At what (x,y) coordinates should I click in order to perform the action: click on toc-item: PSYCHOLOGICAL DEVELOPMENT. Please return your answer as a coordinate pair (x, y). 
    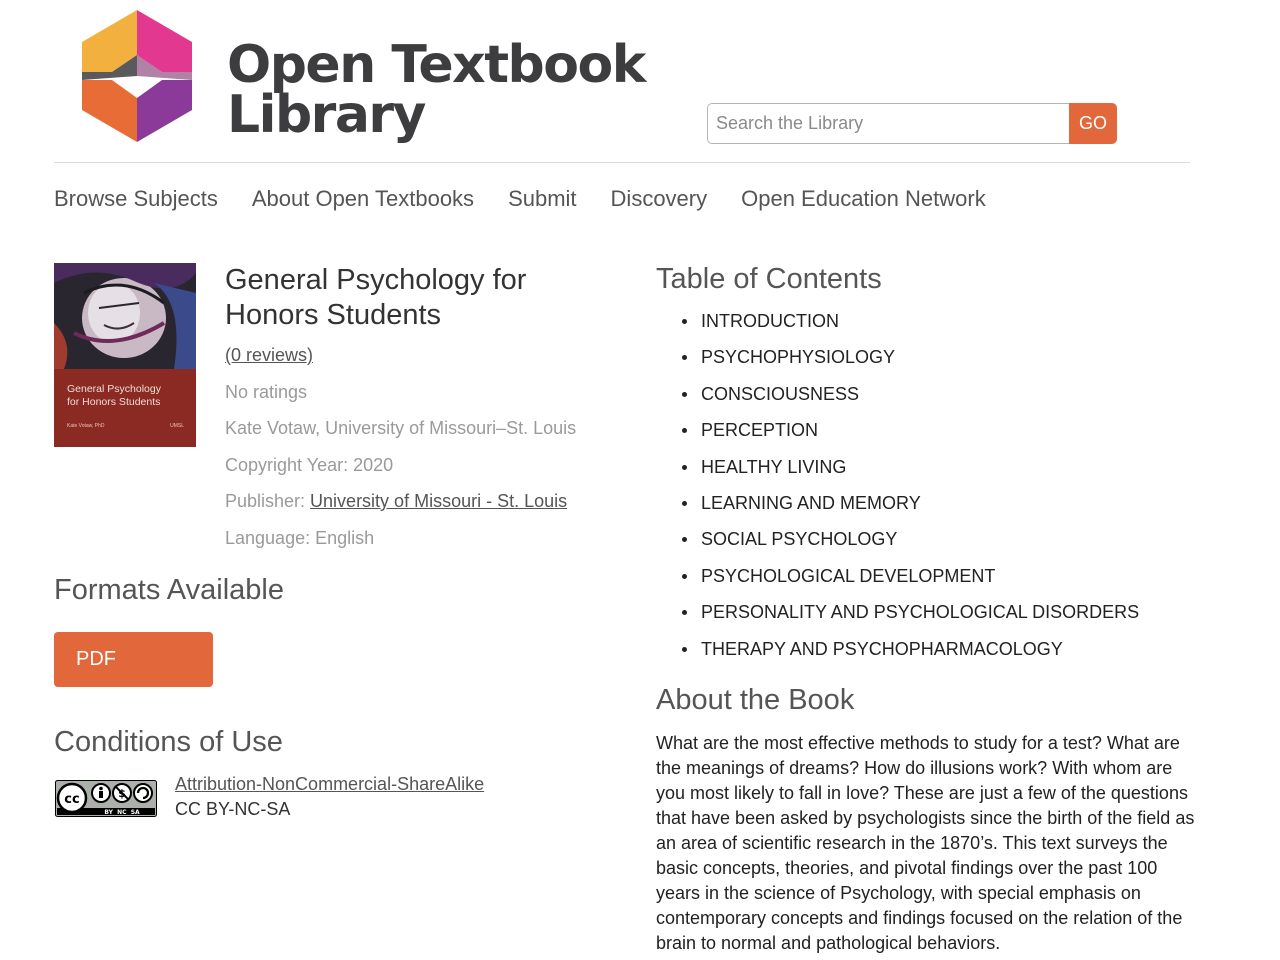
    Looking at the image, I should click on (910, 582).